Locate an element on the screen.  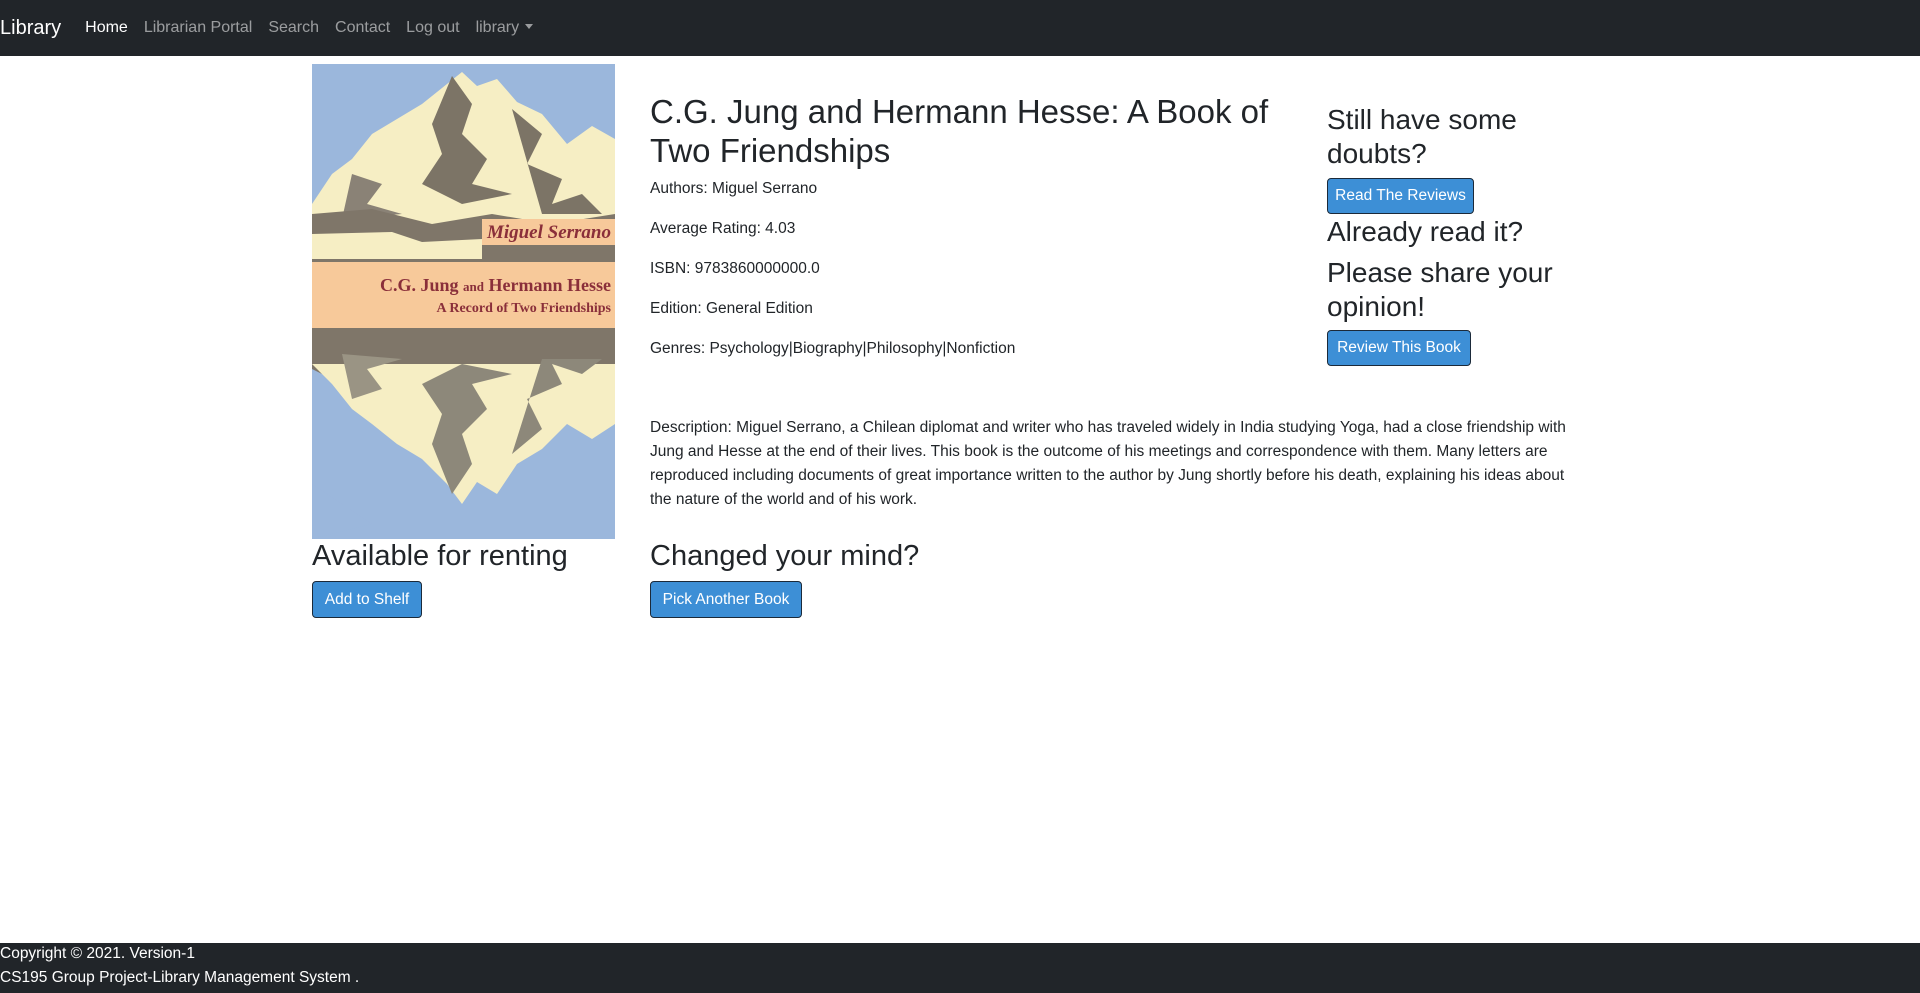
pick-another-book-button: Pick Another Book is located at coordinates (726, 599).